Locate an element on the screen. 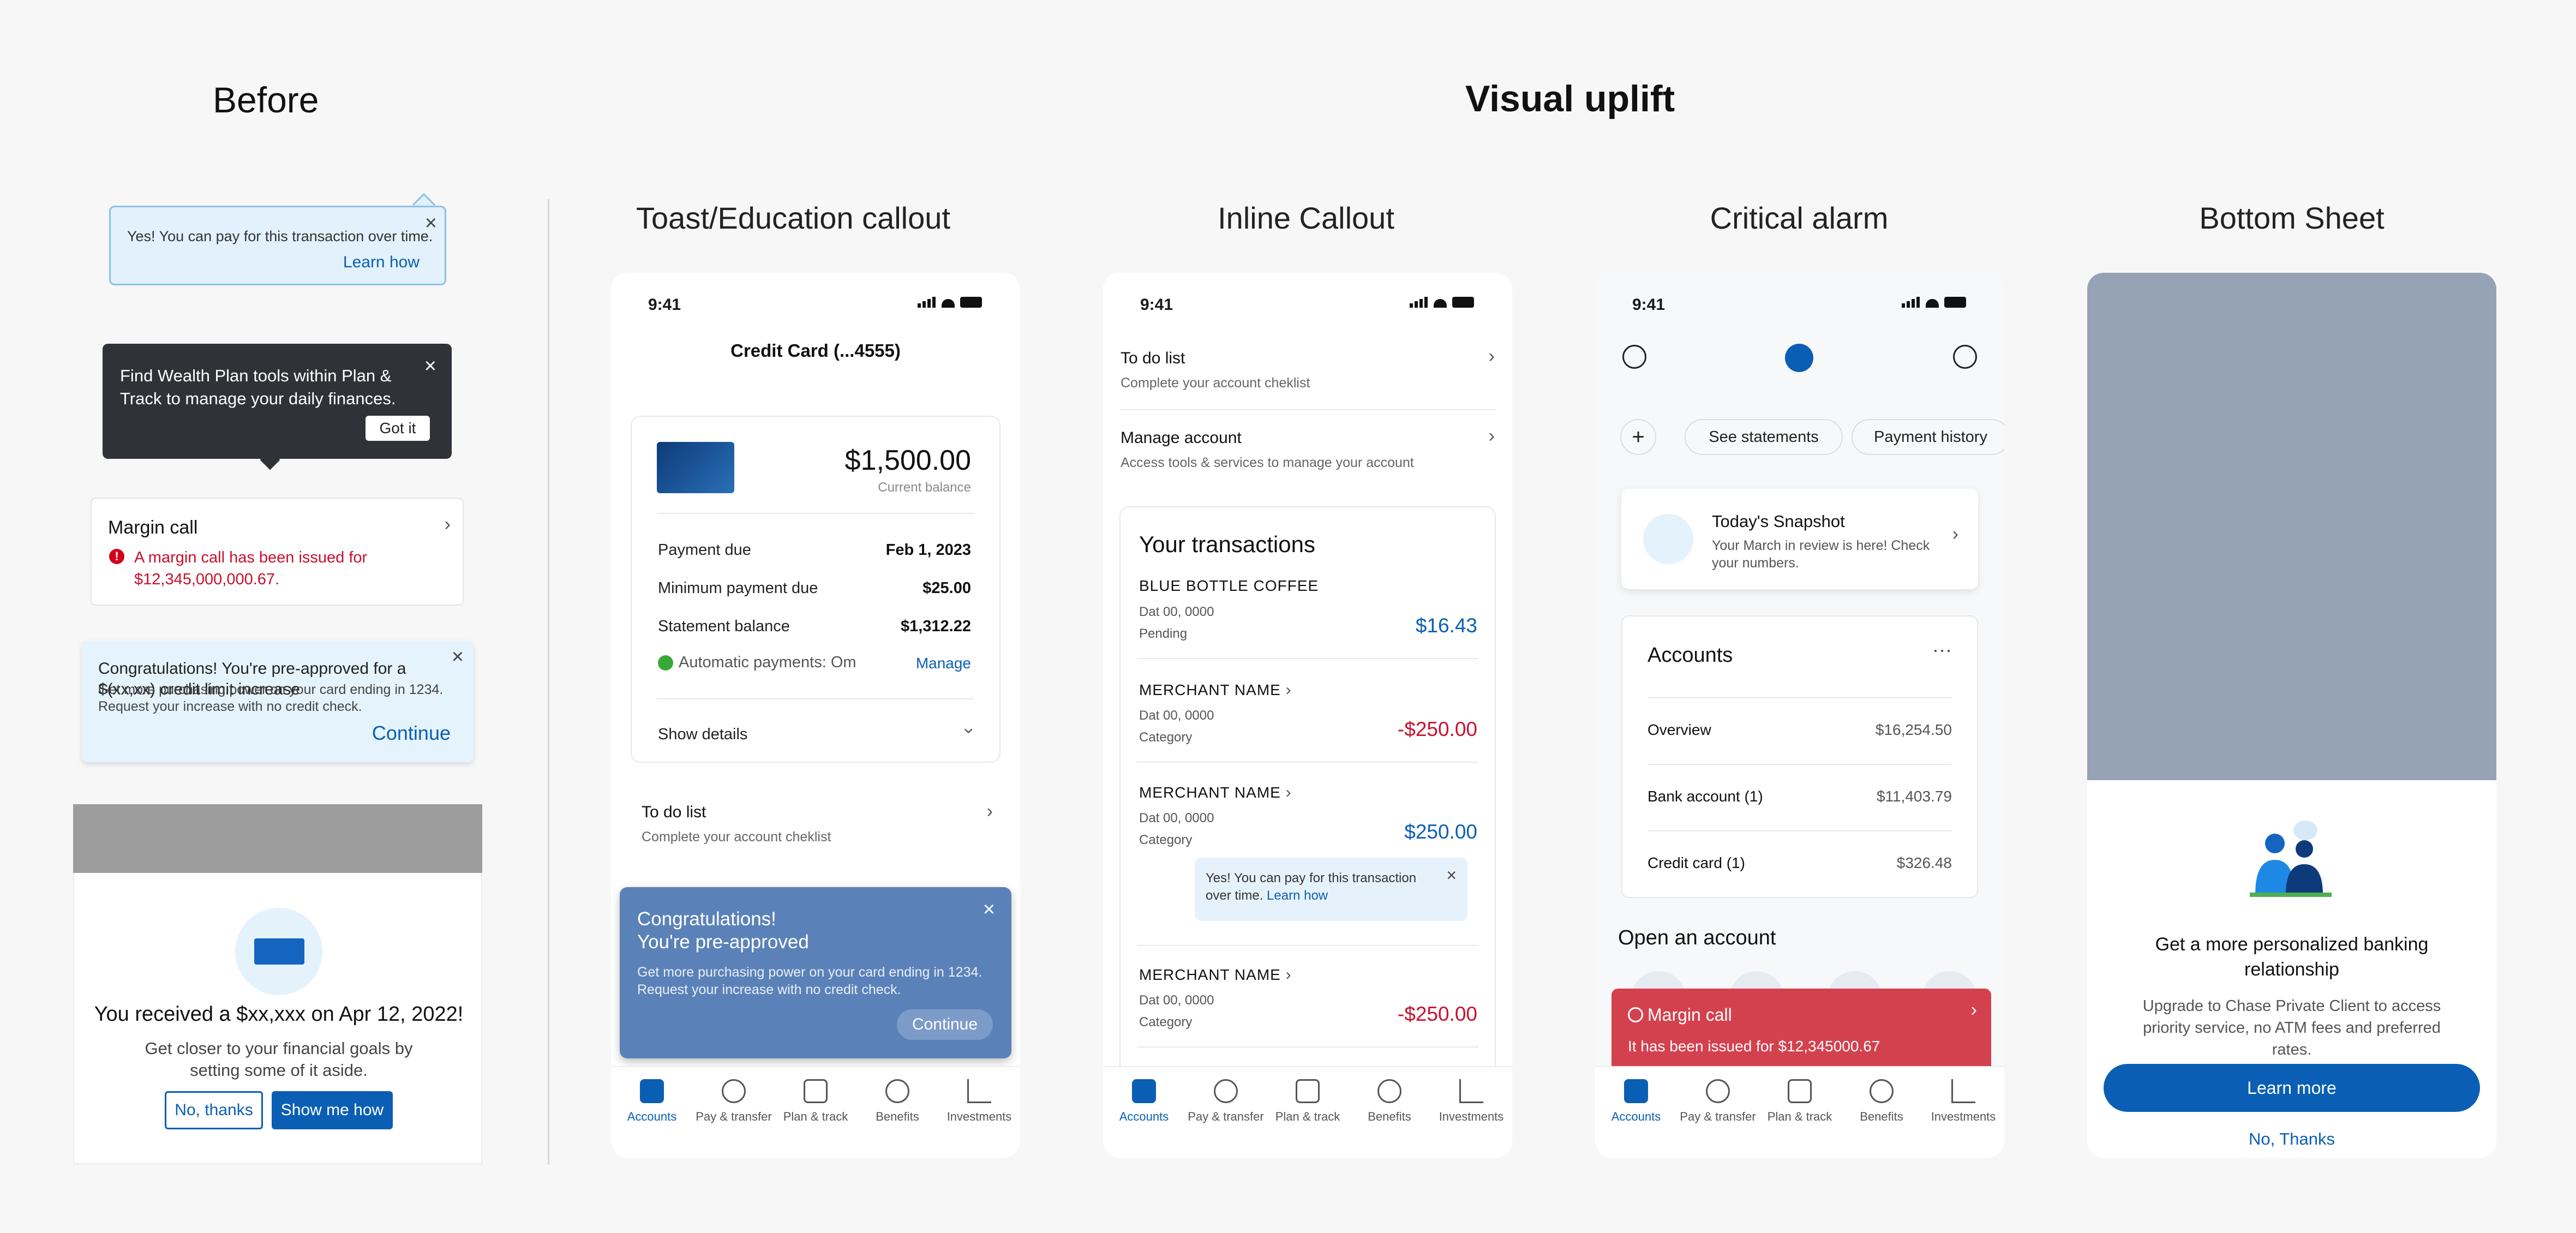  star-icon is located at coordinates (897, 1091).